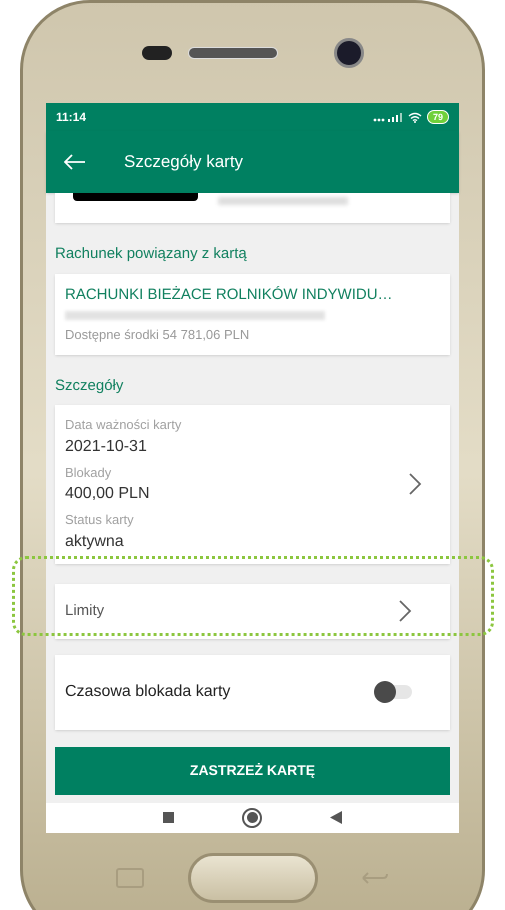 This screenshot has width=505, height=910. What do you see at coordinates (108, 494) in the screenshot?
I see `field-value: 400,00 PLN` at bounding box center [108, 494].